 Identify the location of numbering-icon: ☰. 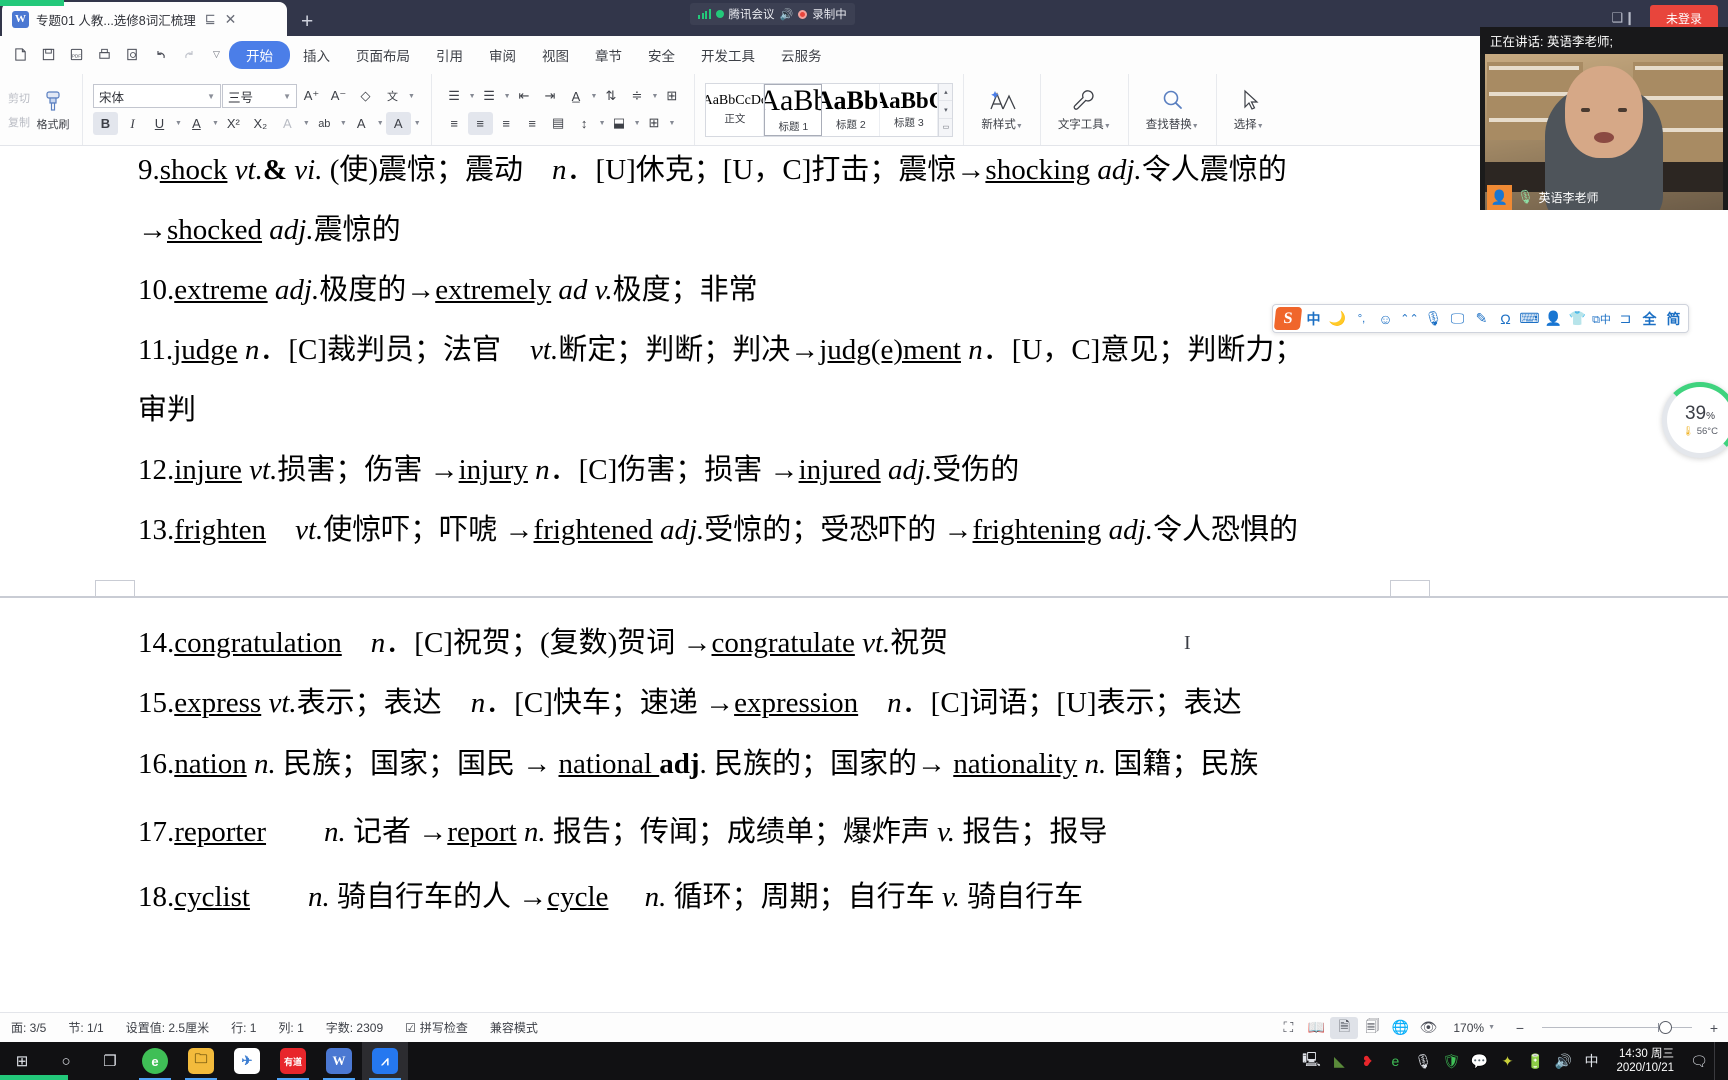
(489, 96).